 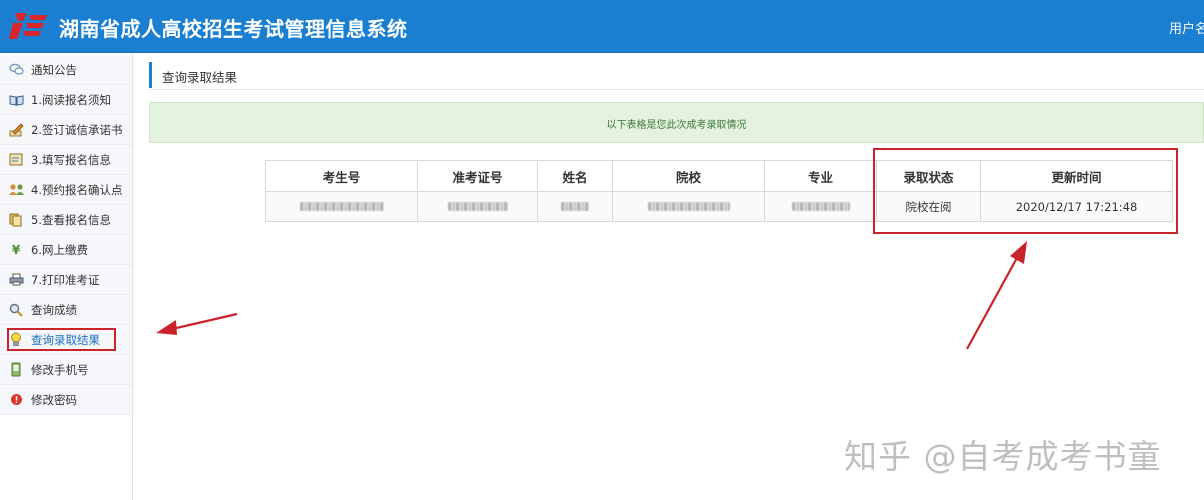 I want to click on sidebar-item-book-site: 4.预约报名确认点, so click(x=66, y=190).